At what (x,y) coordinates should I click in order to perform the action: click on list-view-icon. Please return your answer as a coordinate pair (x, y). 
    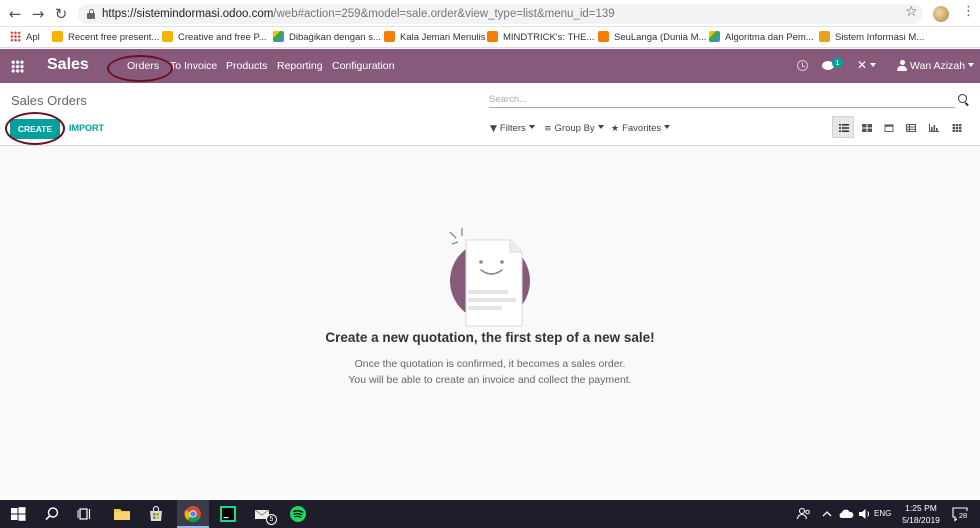
    Looking at the image, I should click on (844, 128).